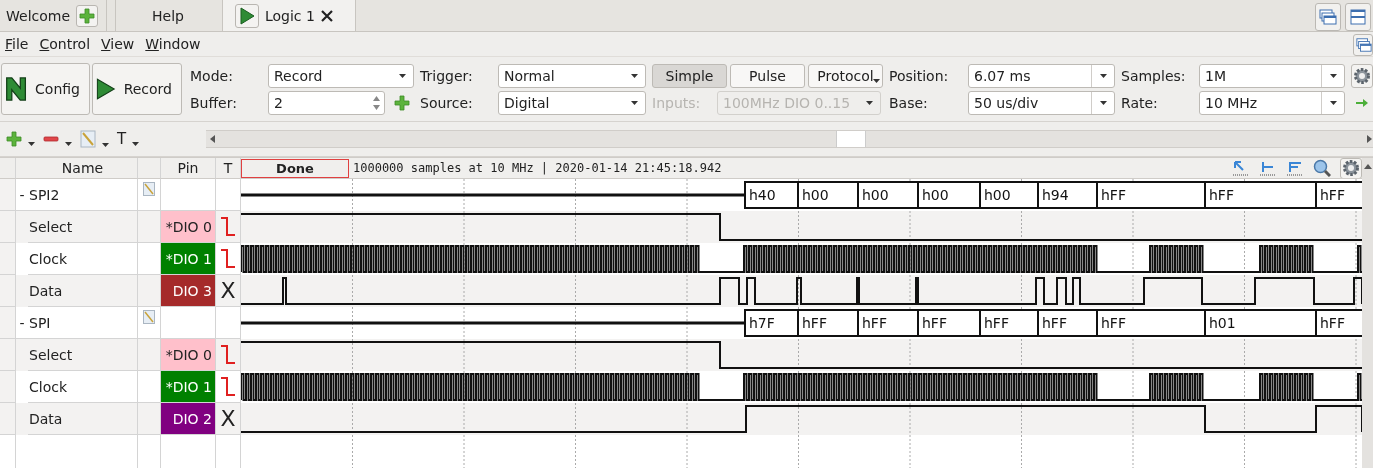  Describe the element at coordinates (767, 75) in the screenshot. I see `trigger-type-button: Pulse` at that location.